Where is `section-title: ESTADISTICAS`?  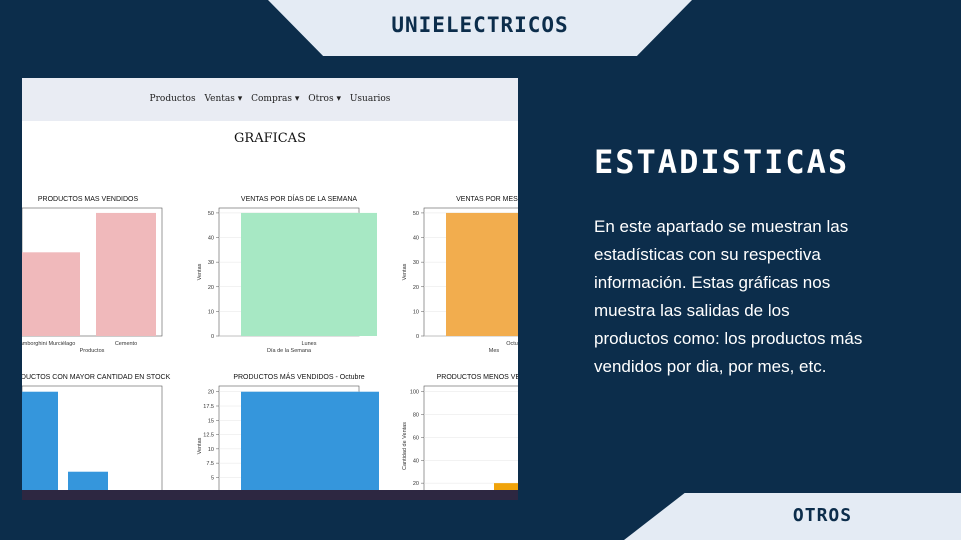 section-title: ESTADISTICAS is located at coordinates (722, 162).